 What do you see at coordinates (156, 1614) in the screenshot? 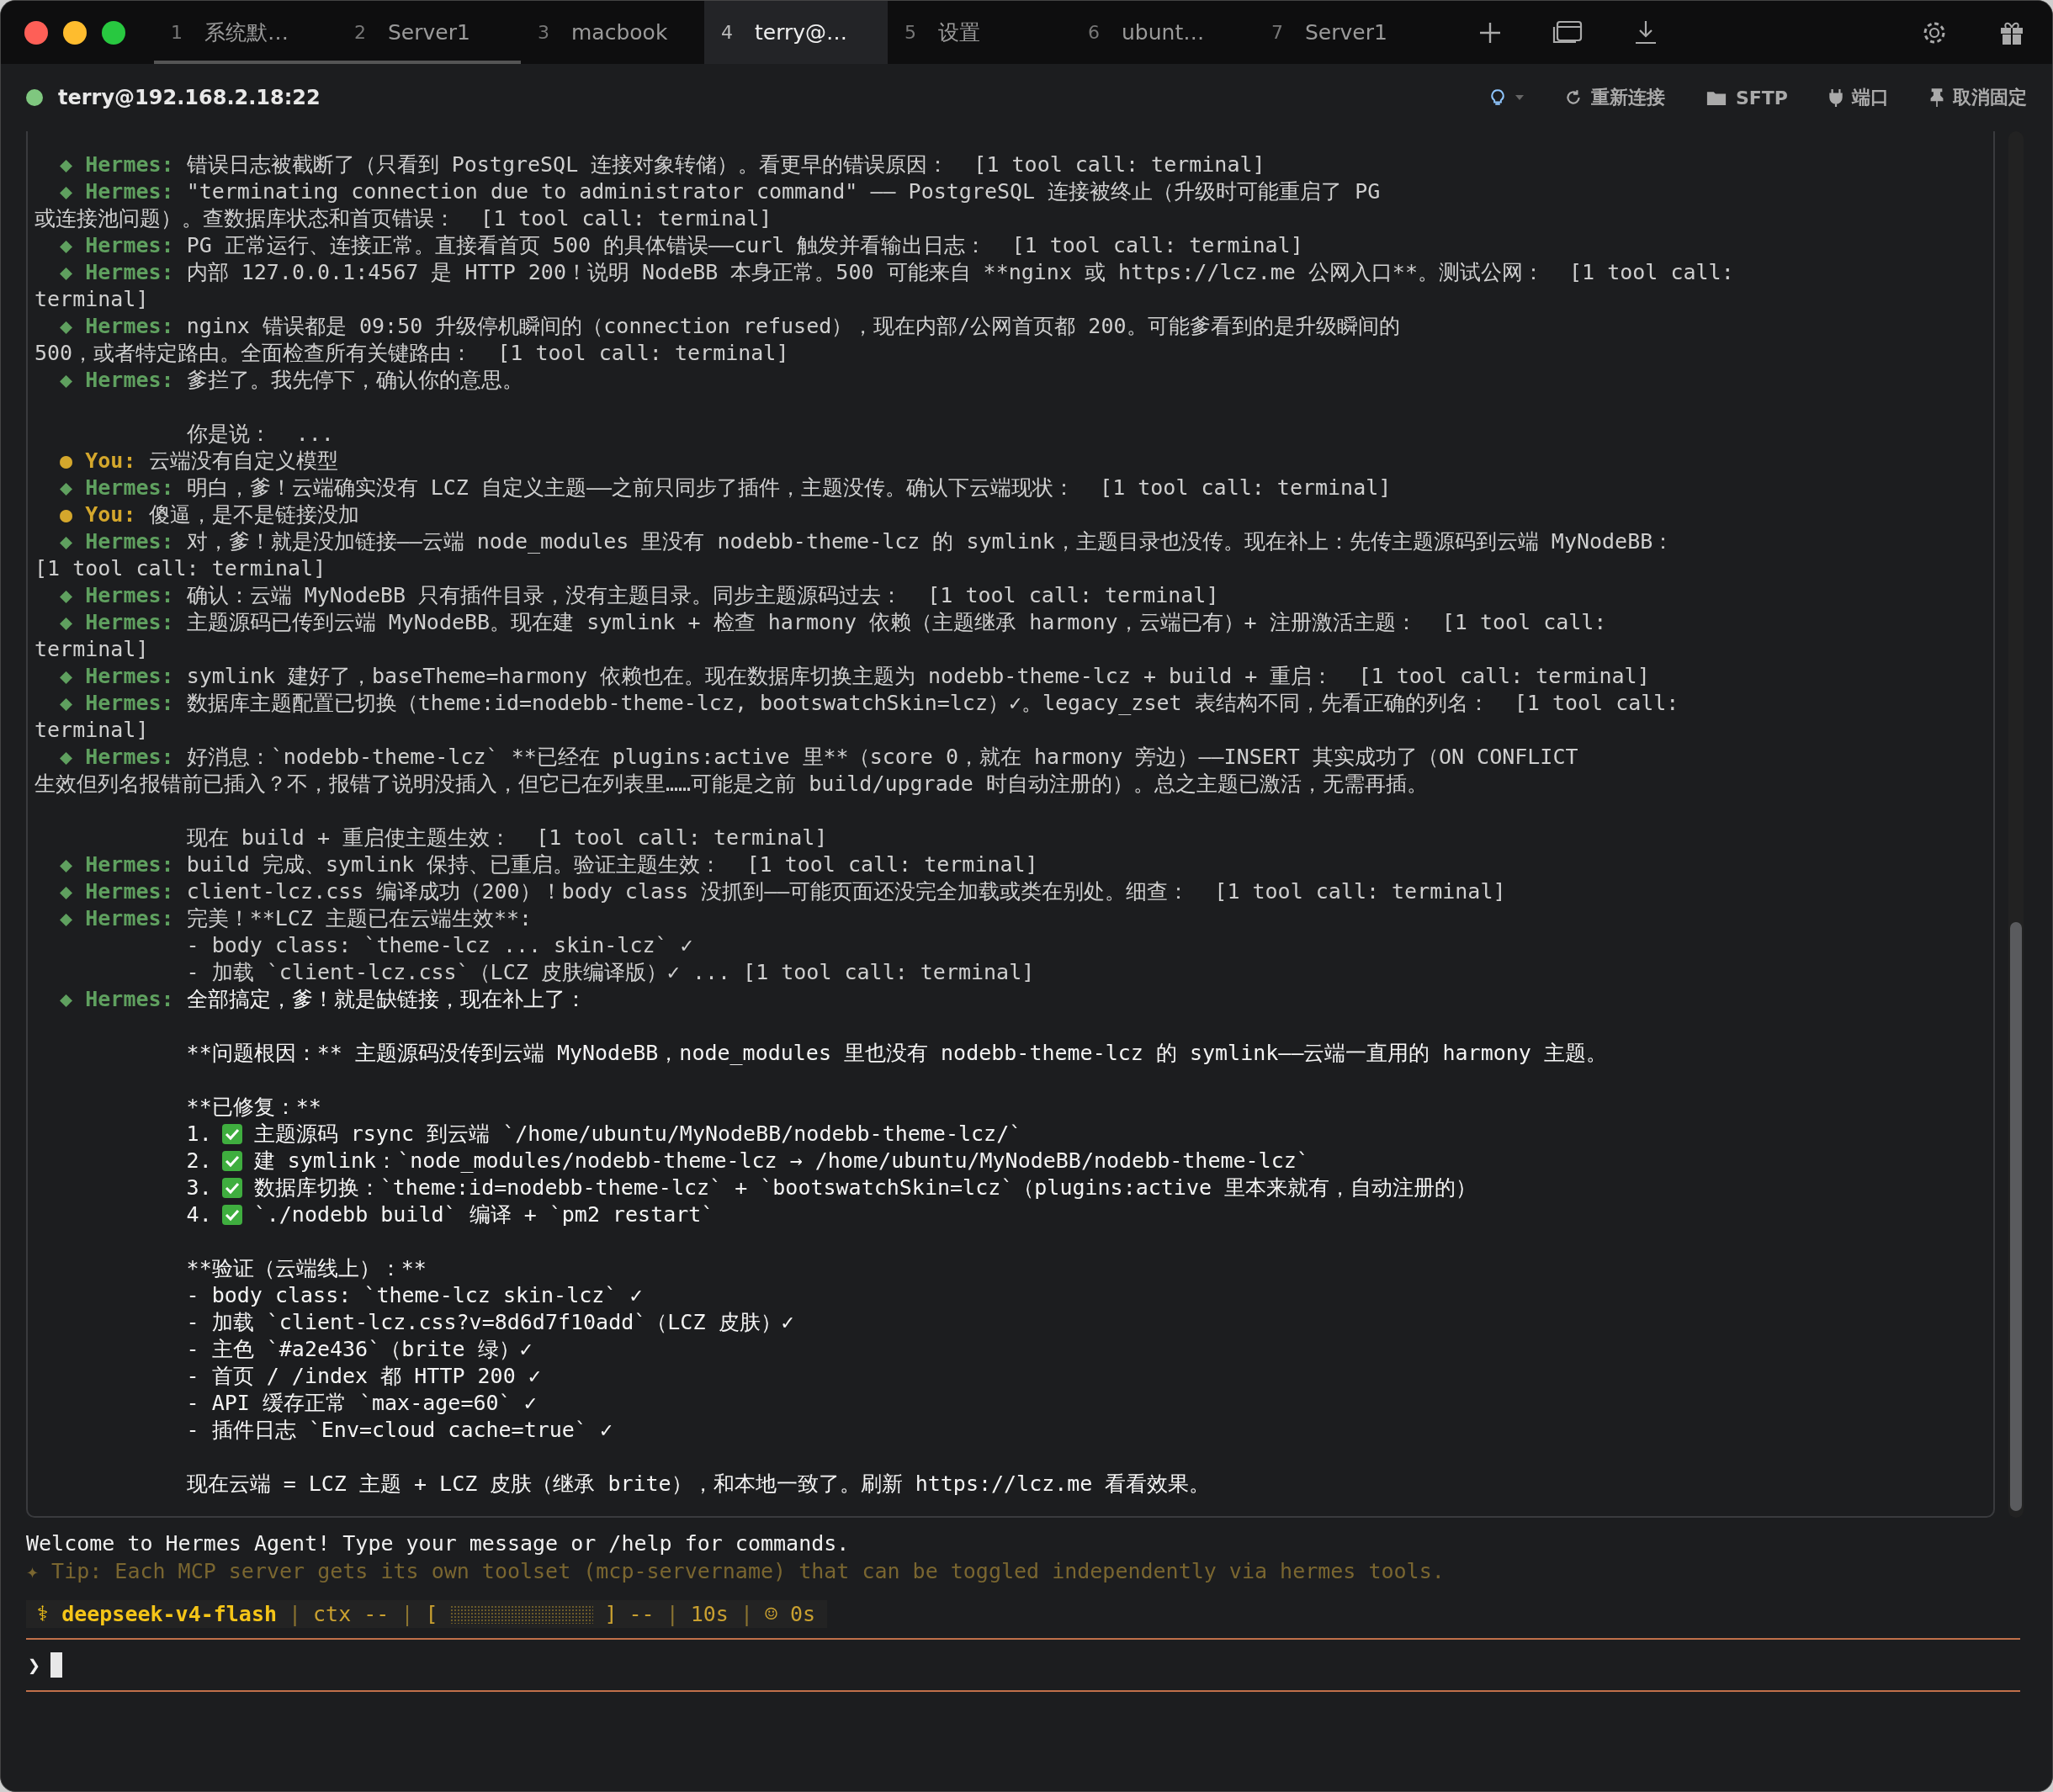
I see `model-name: ⚕ deepseek-v4-flash` at bounding box center [156, 1614].